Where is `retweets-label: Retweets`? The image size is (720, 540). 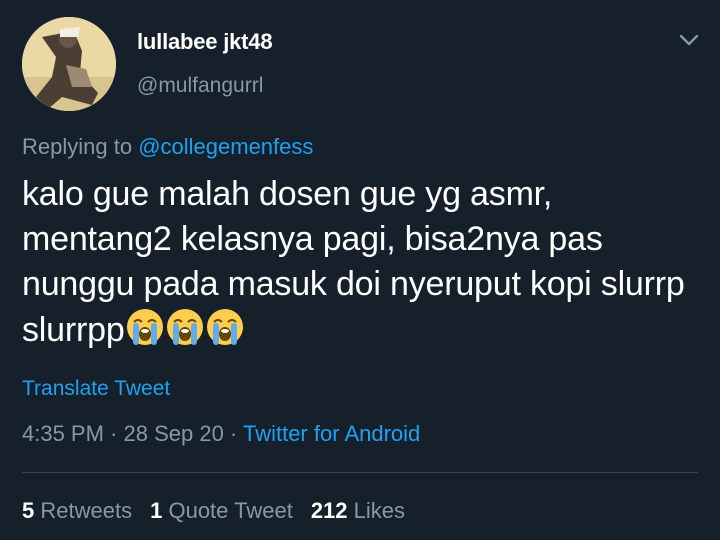
retweets-label: Retweets is located at coordinates (86, 510).